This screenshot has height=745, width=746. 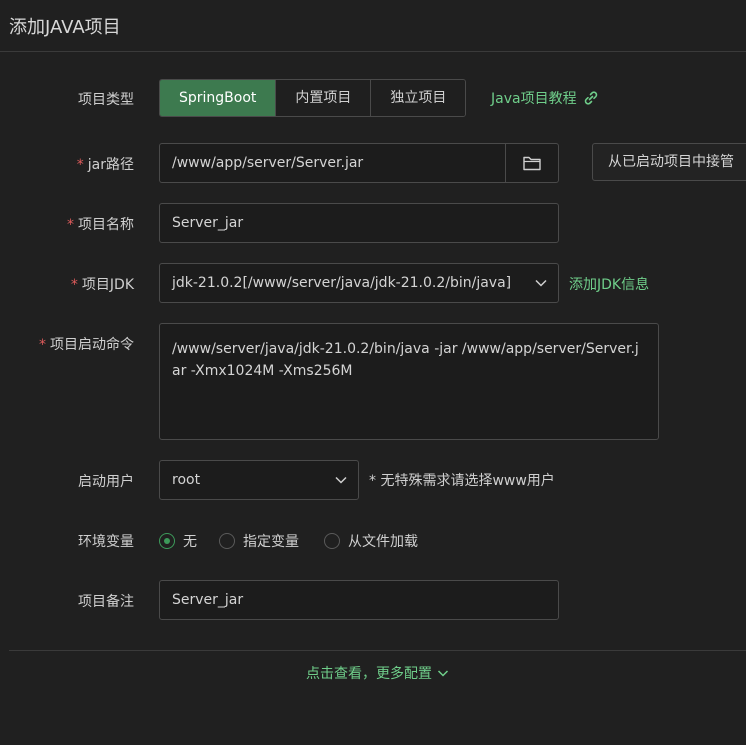 I want to click on takeover-running-project-button: 从已启动项目中接管, so click(x=669, y=162).